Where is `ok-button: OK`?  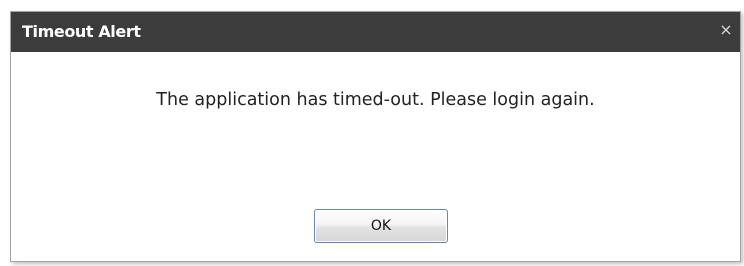
ok-button: OK is located at coordinates (381, 226).